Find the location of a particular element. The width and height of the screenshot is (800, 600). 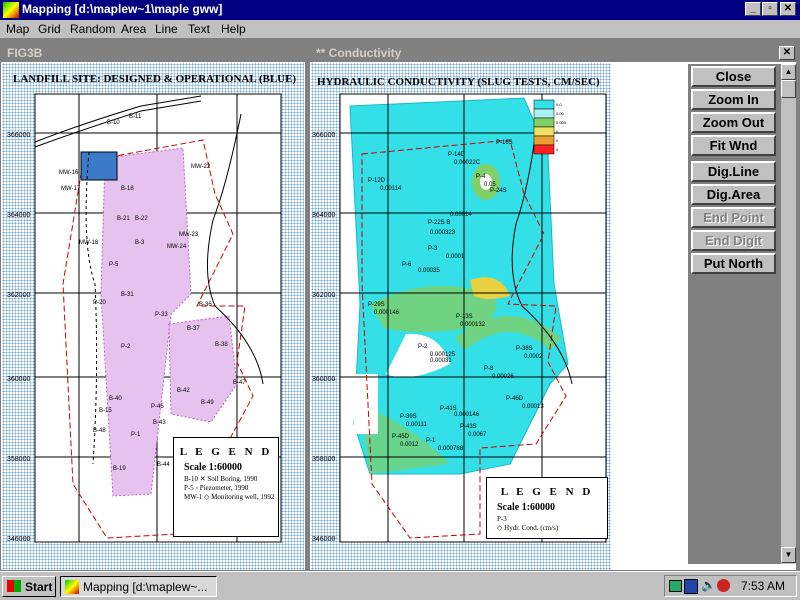

point-label: P-43S is located at coordinates (468, 427).